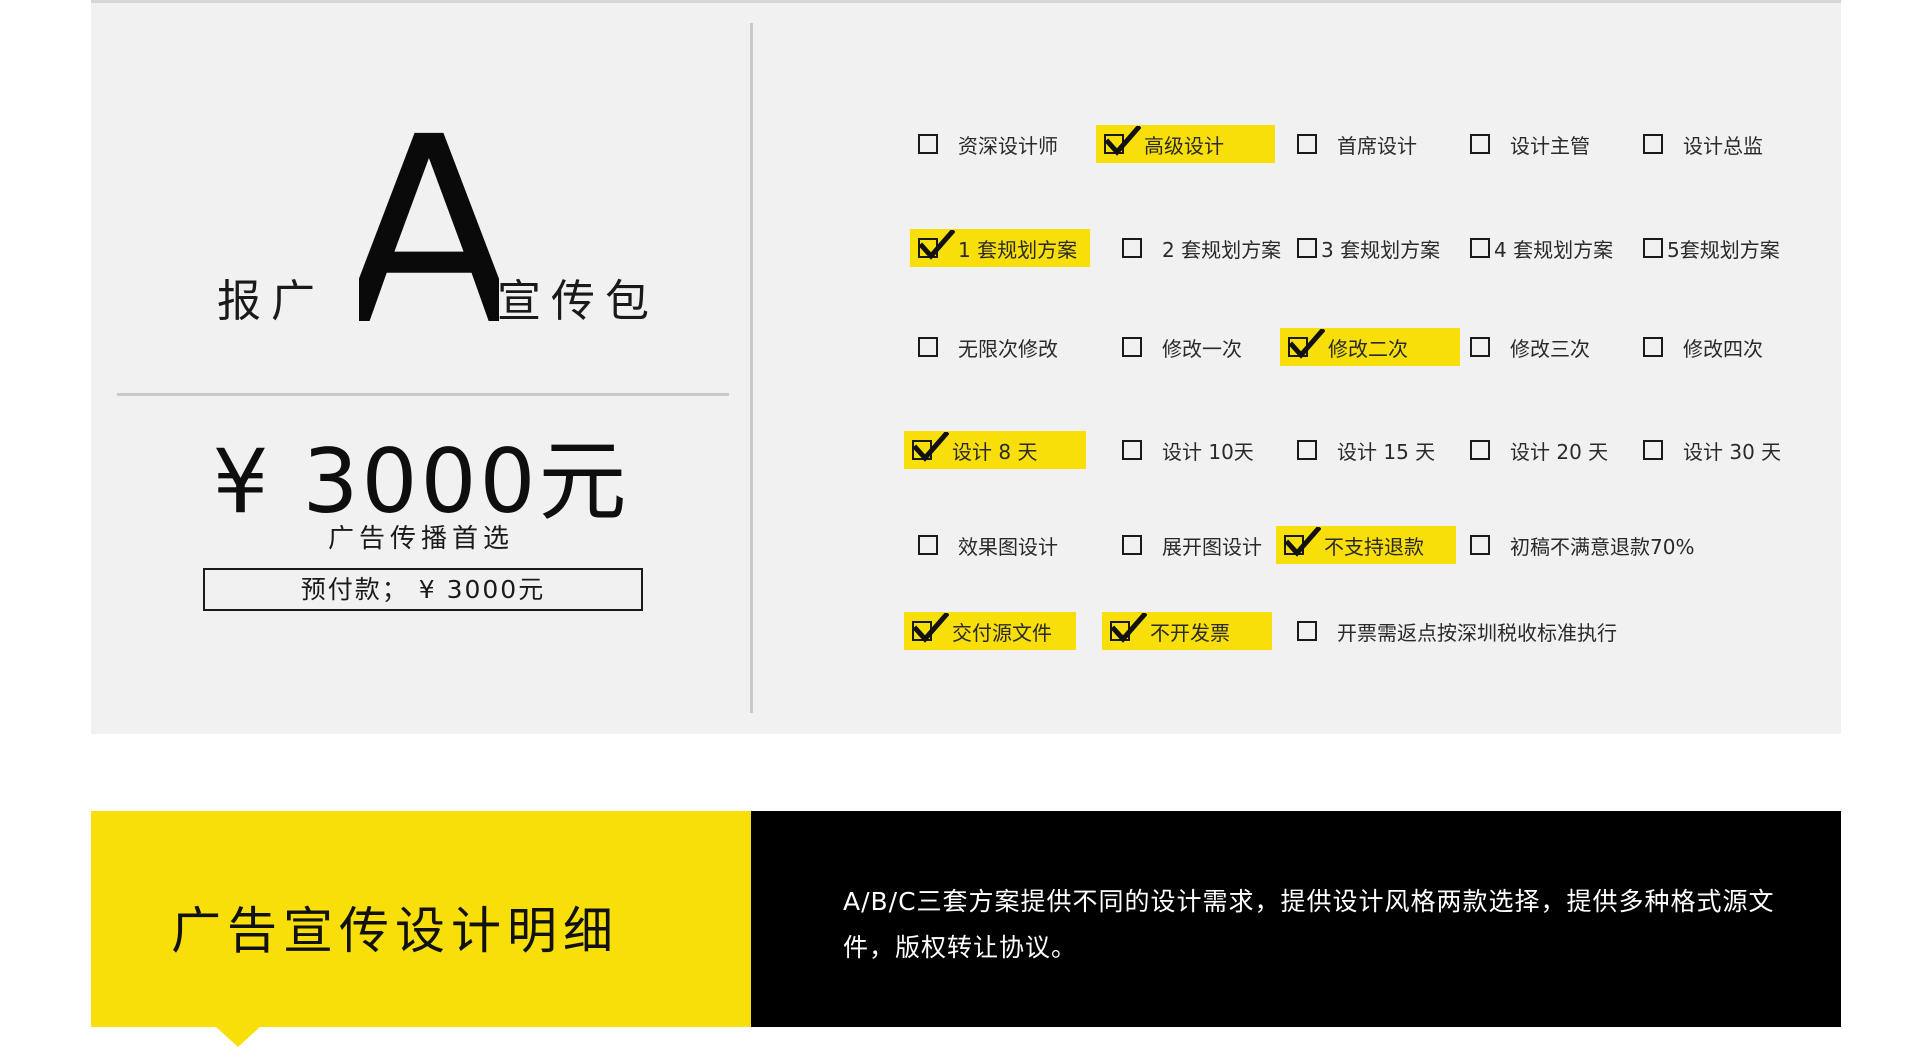  I want to click on panel-vertical-divider, so click(751, 368).